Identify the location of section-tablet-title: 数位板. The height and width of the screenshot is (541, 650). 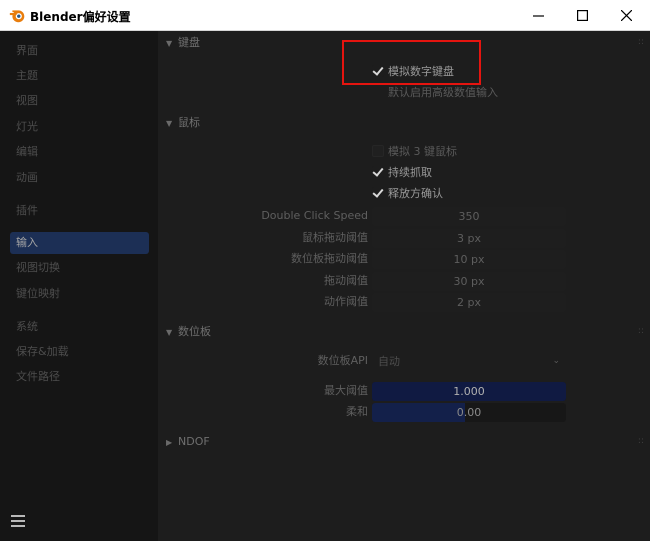
(194, 331).